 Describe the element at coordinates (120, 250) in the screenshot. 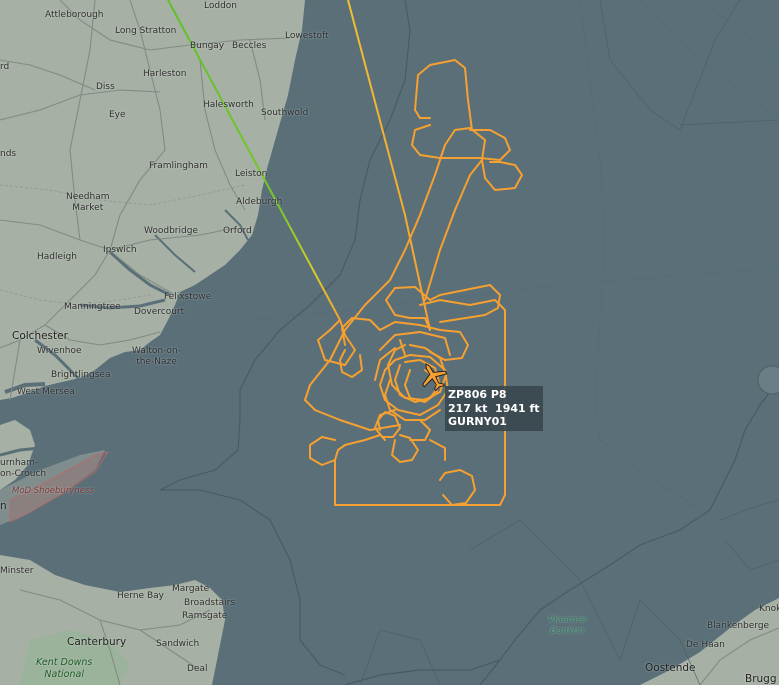

I see `place-ipswich: Ipswich` at that location.